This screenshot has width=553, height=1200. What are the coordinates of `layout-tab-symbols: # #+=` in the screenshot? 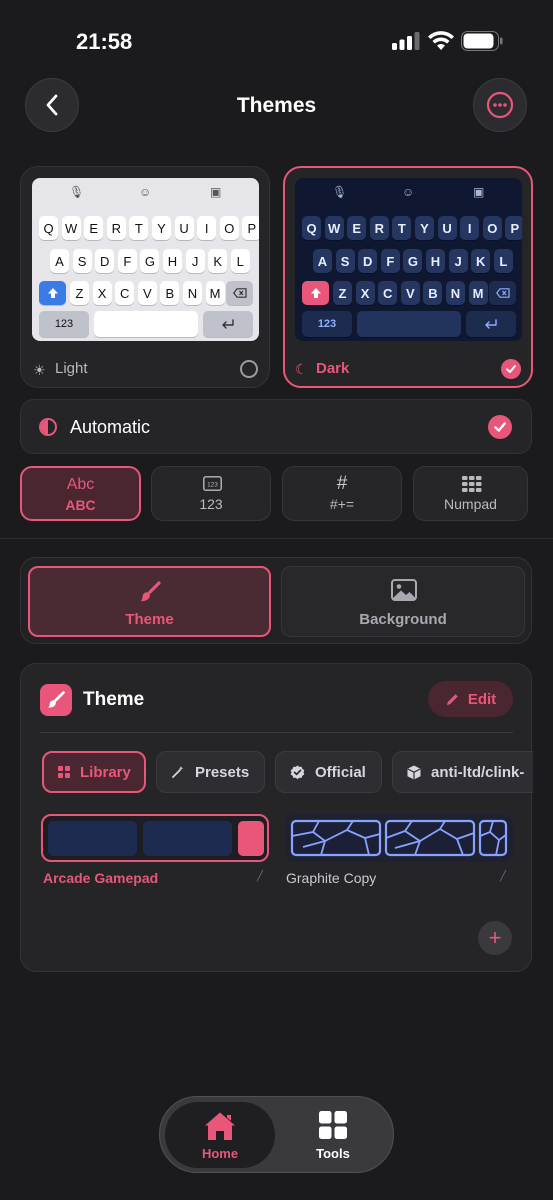 It's located at (342, 493).